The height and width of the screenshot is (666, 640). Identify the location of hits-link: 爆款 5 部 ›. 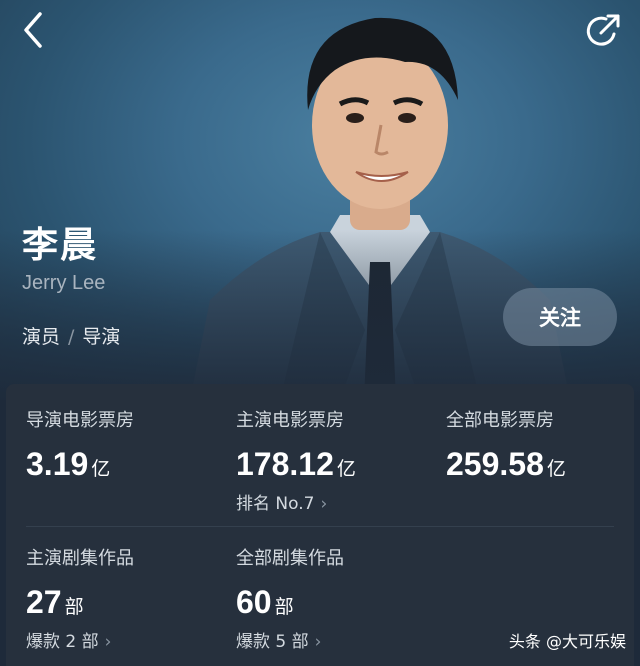
(290, 639).